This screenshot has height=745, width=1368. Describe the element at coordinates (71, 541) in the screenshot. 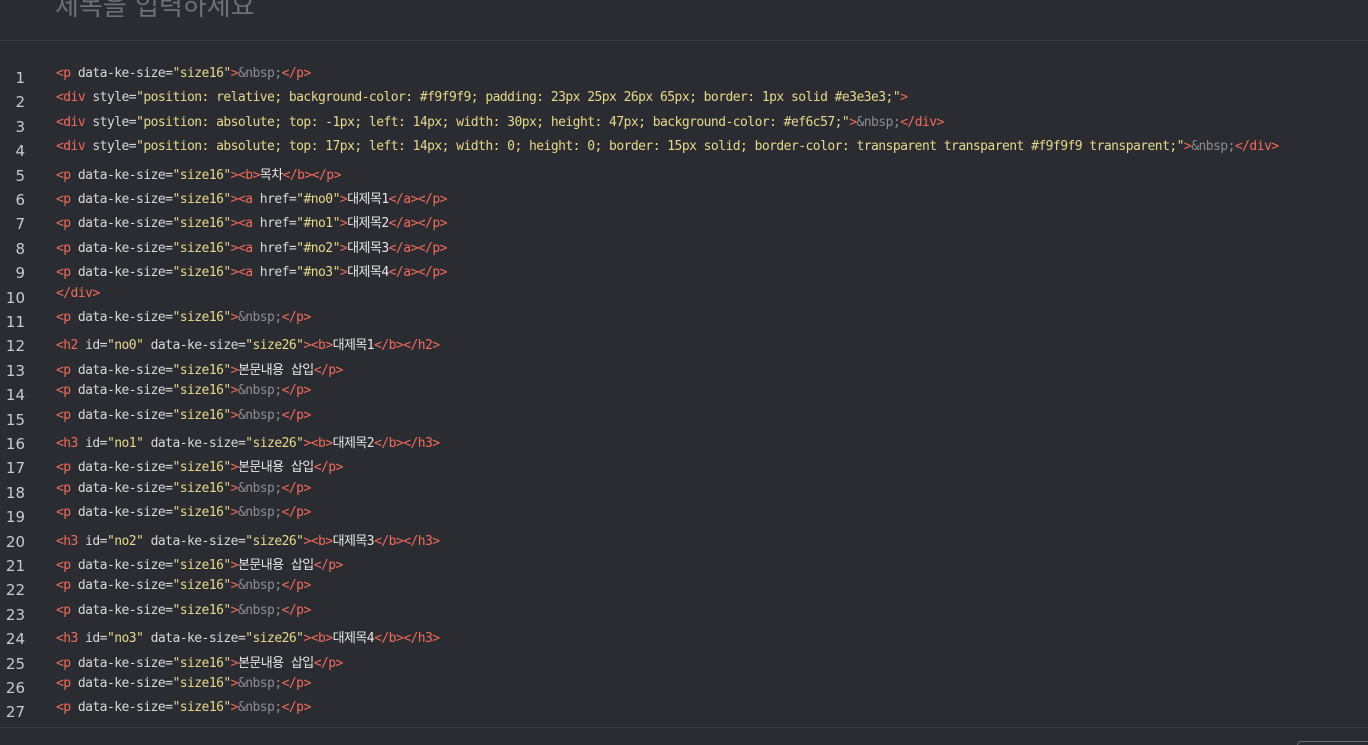

I see `code-token: <h3` at that location.